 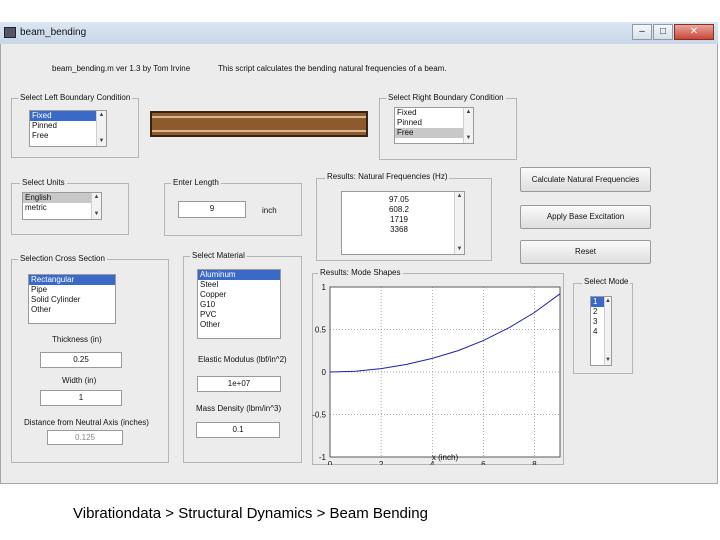 I want to click on title-bar, so click(x=359, y=33).